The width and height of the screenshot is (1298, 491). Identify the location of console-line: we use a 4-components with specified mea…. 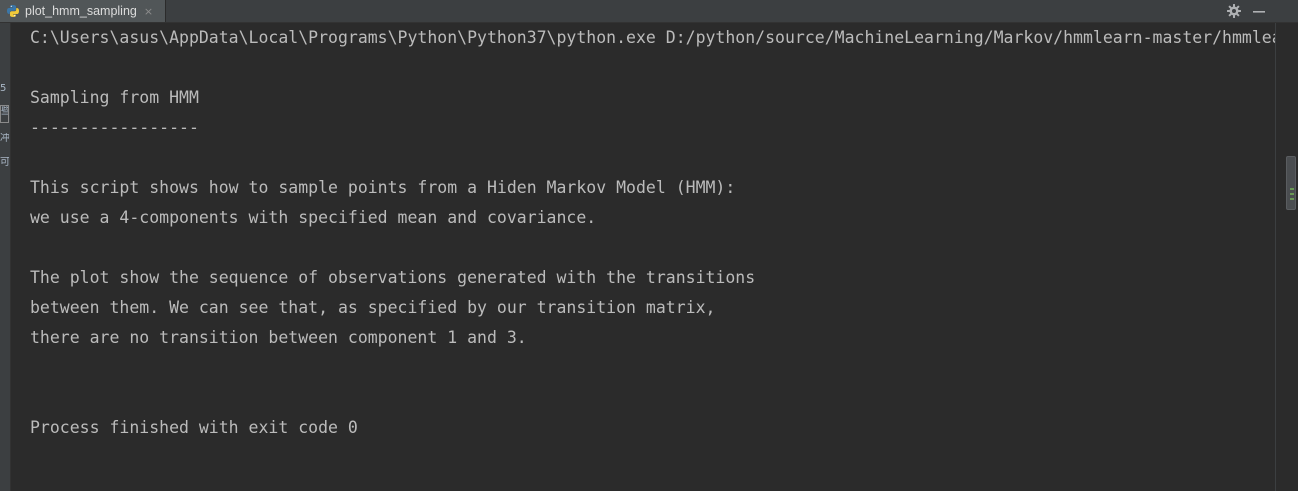
(313, 217).